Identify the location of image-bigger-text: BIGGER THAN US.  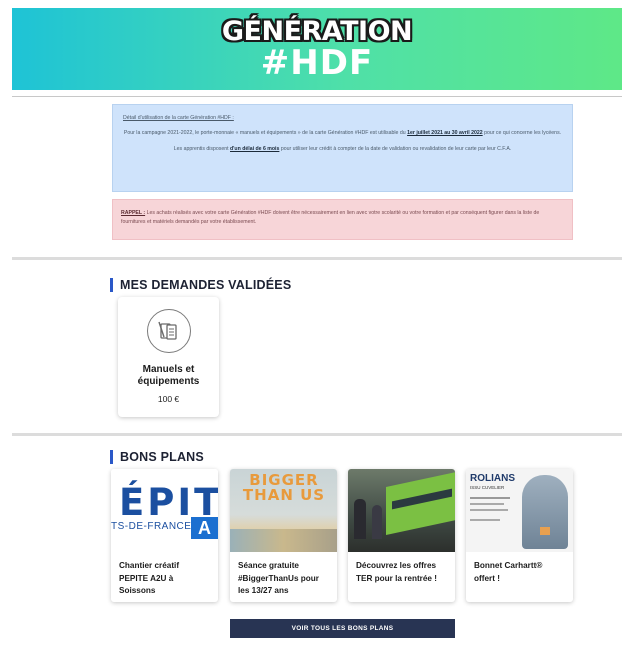
(284, 487).